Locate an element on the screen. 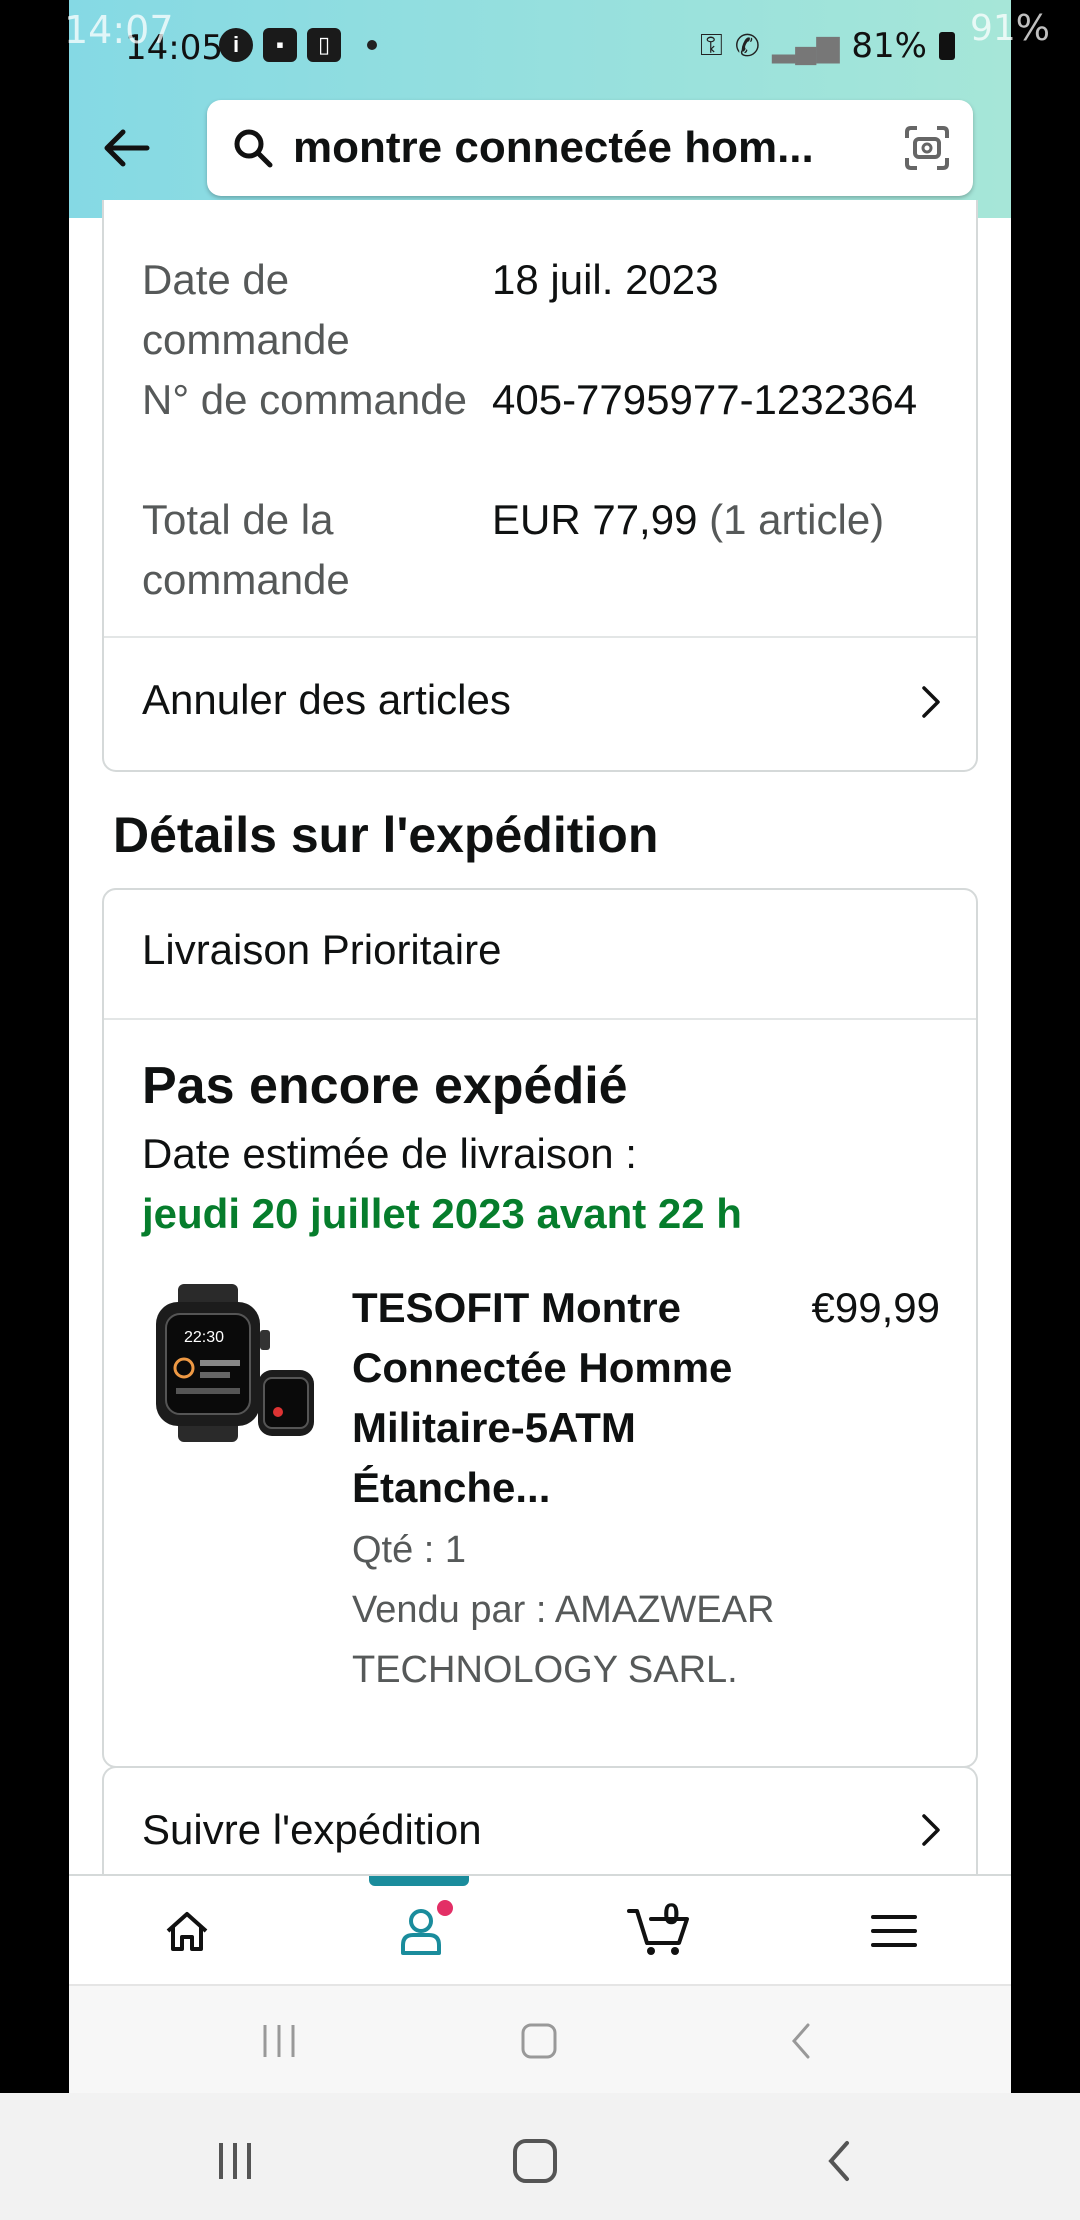 This screenshot has width=1080, height=2220. outer-home-button-icon is located at coordinates (535, 2161).